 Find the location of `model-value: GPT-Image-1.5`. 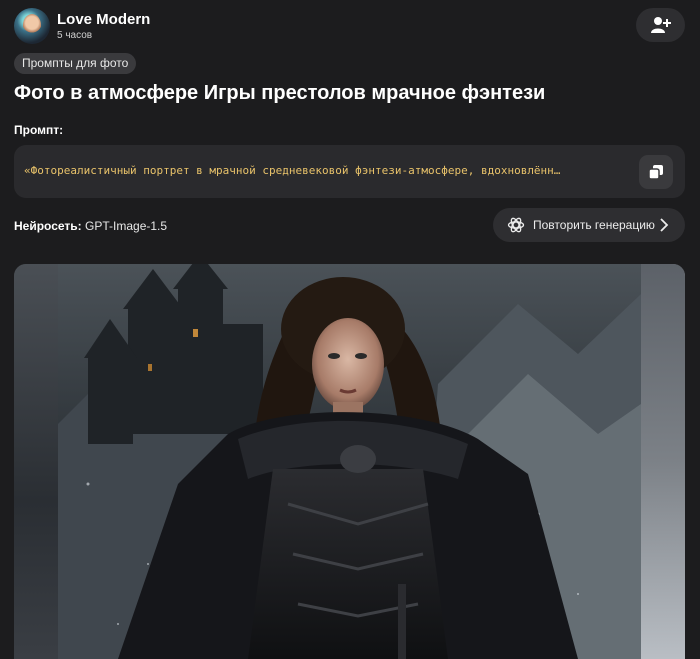

model-value: GPT-Image-1.5 is located at coordinates (126, 226).